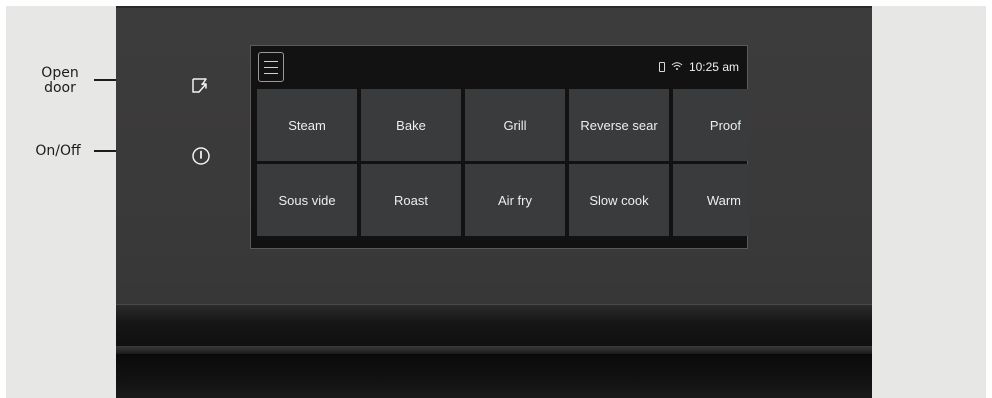 The height and width of the screenshot is (398, 992). What do you see at coordinates (411, 200) in the screenshot?
I see `mode-roast-tile: Roast` at bounding box center [411, 200].